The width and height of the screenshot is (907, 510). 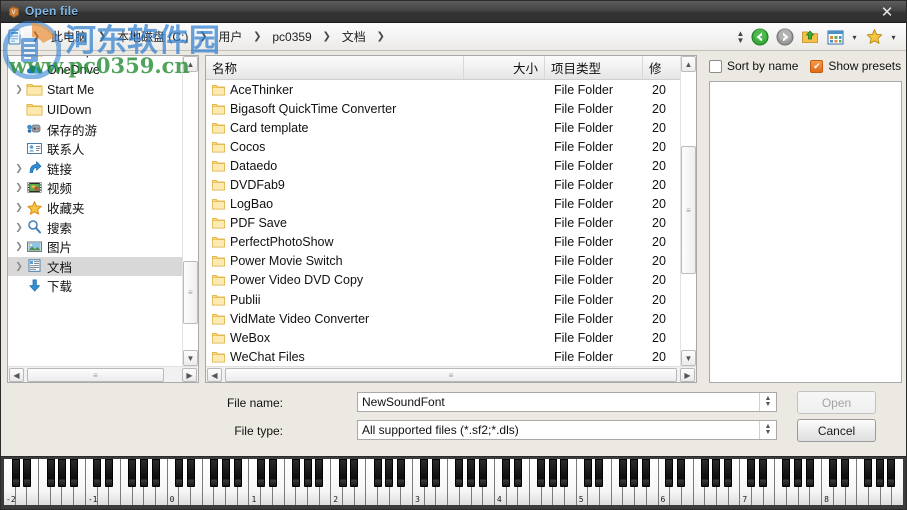 What do you see at coordinates (354, 37) in the screenshot?
I see `breadcrumb-item-4: 文档` at bounding box center [354, 37].